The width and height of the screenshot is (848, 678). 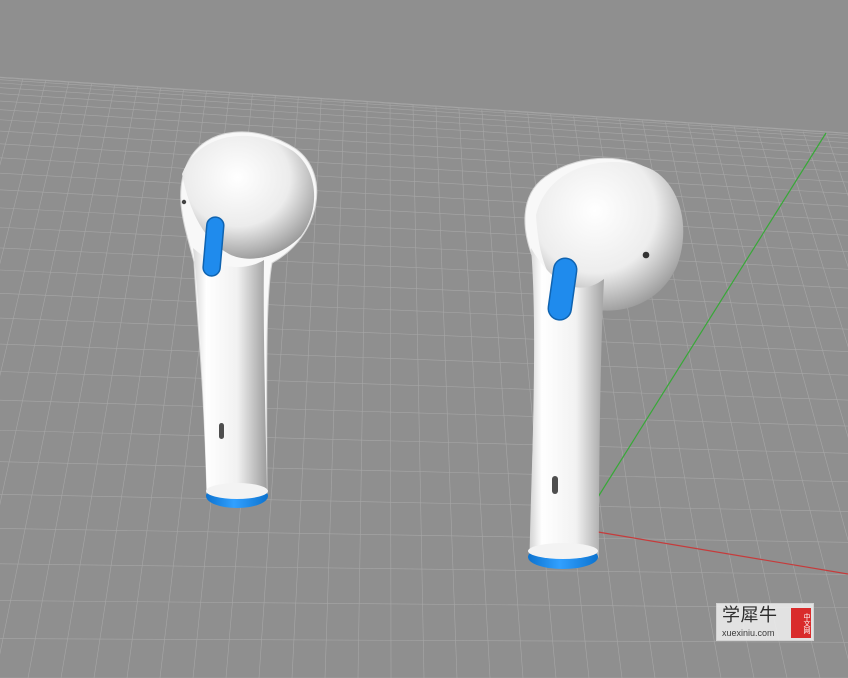 I want to click on left-microphone-port, so click(x=221, y=431).